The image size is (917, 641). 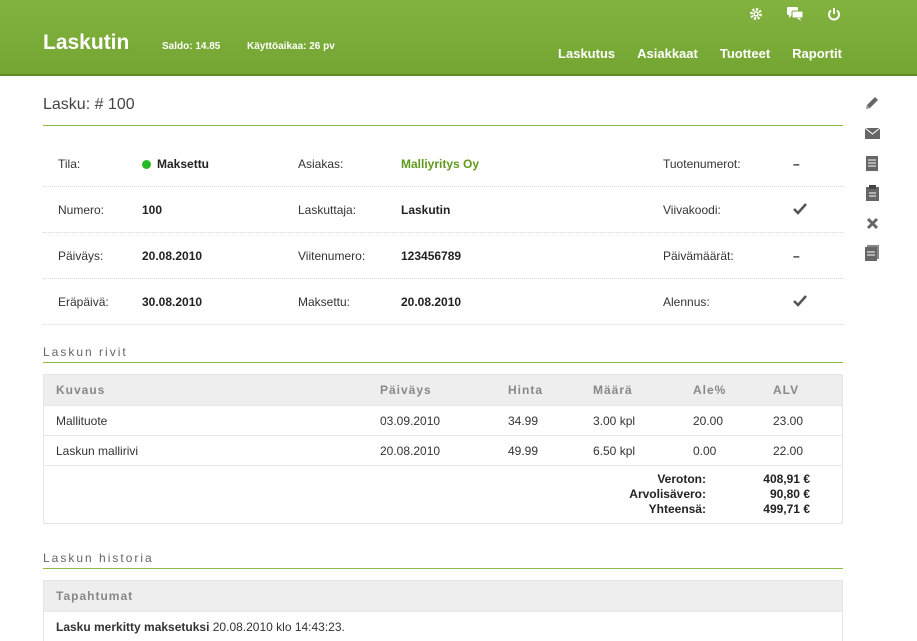 I want to click on due-date-value: 30.08.2010, so click(x=172, y=302).